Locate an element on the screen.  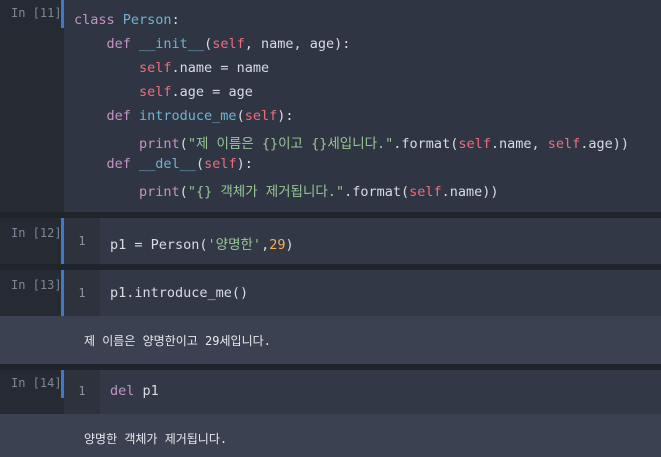
code-line: class Person: is located at coordinates (127, 20).